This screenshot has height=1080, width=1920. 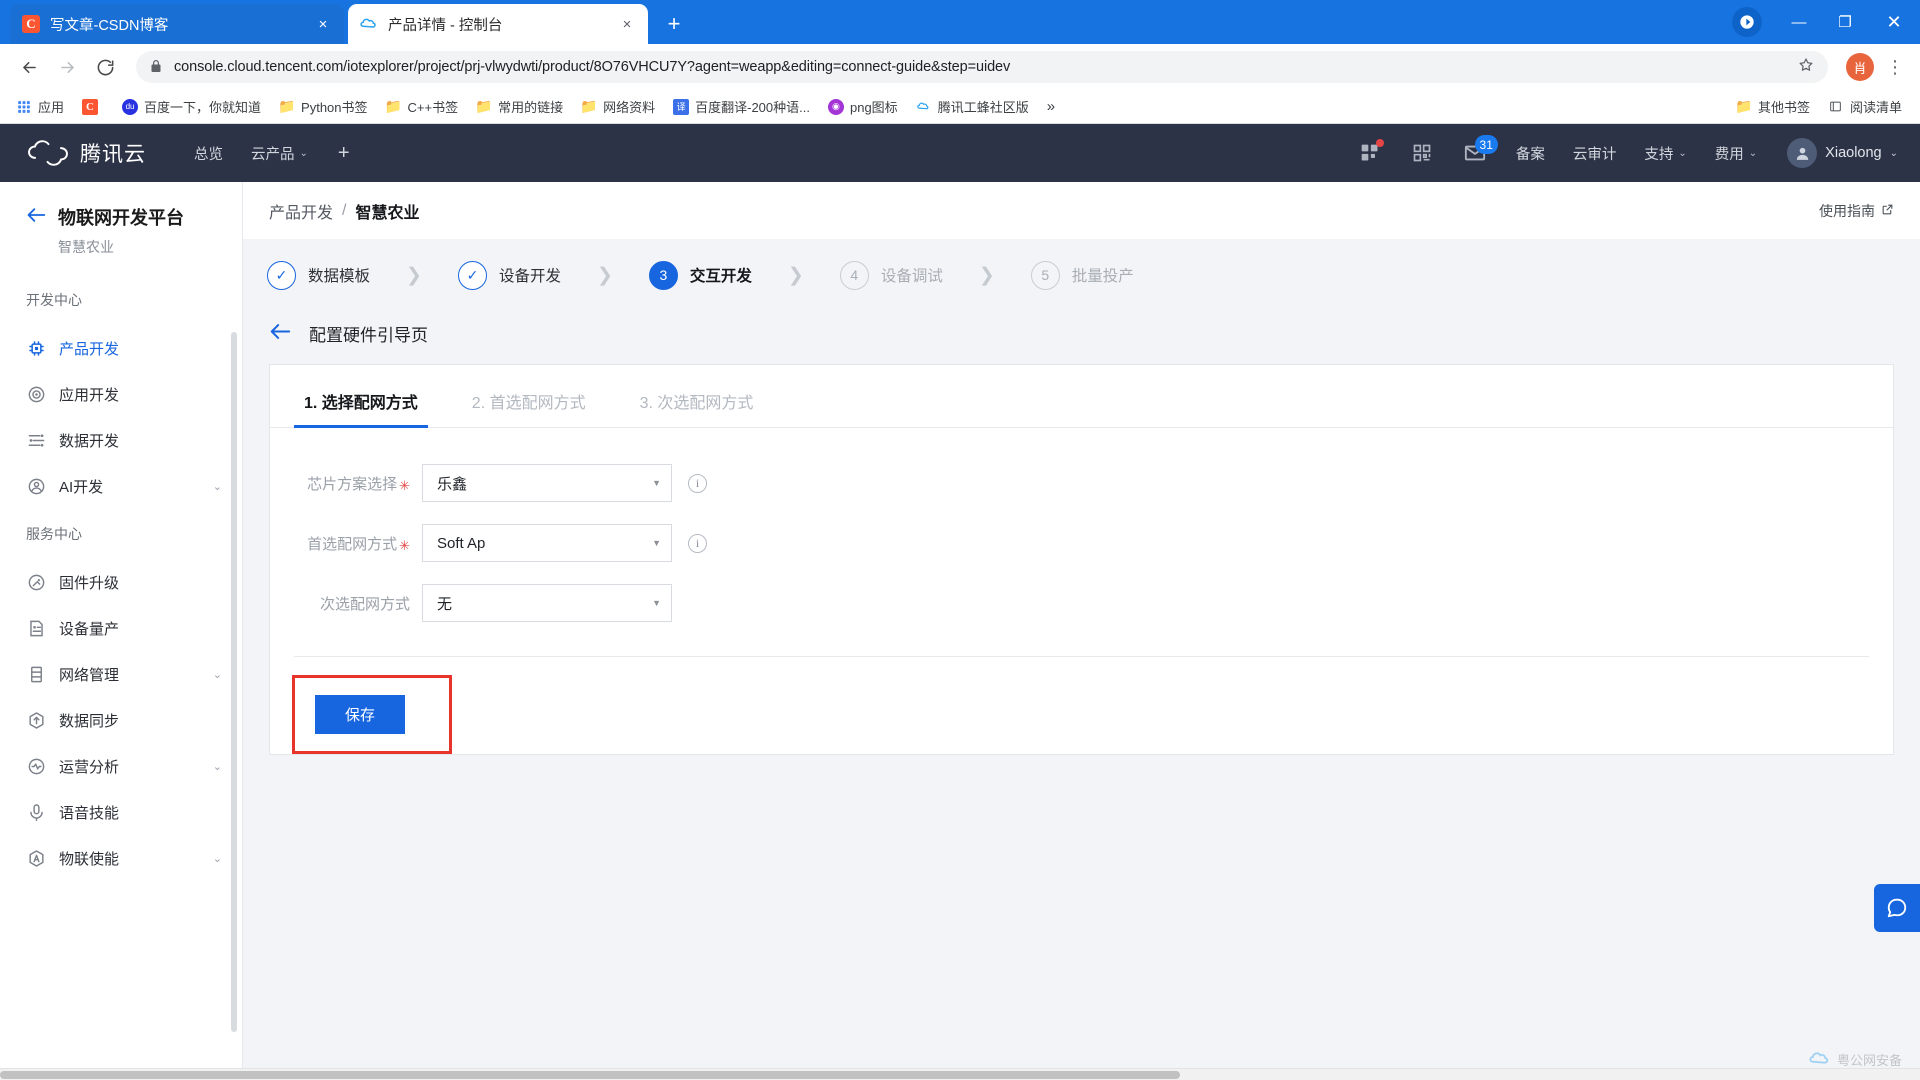 What do you see at coordinates (121, 486) in the screenshot?
I see `sidebar-item-ai-dev: AI开发 ⌄` at bounding box center [121, 486].